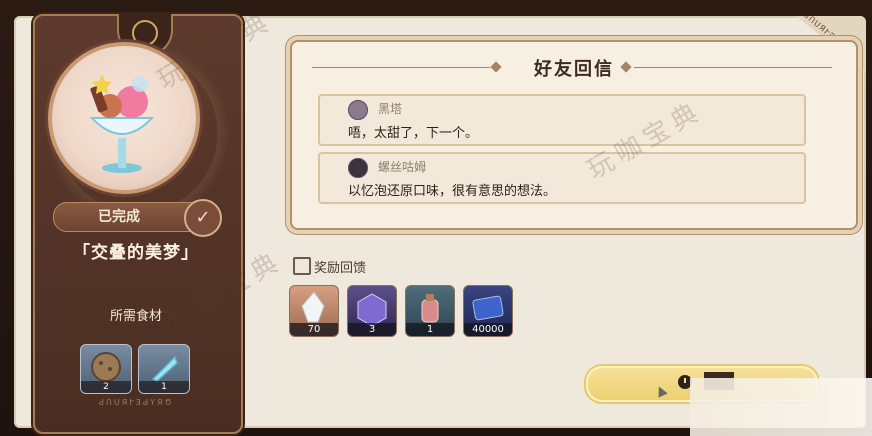  I want to click on reply-body: 唔，太甜了，下一个。, so click(413, 133).